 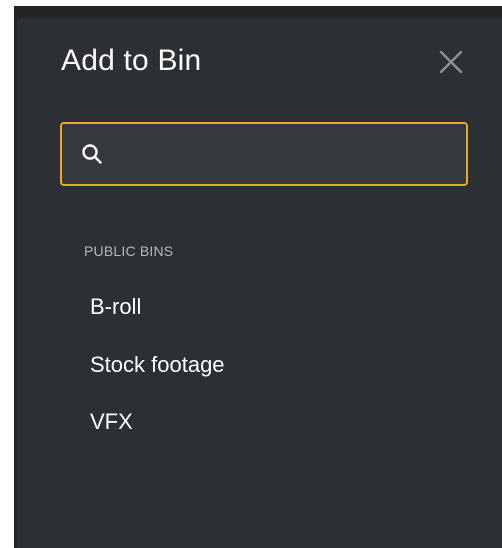 What do you see at coordinates (111, 422) in the screenshot?
I see `bin-item-vfx: VFX` at bounding box center [111, 422].